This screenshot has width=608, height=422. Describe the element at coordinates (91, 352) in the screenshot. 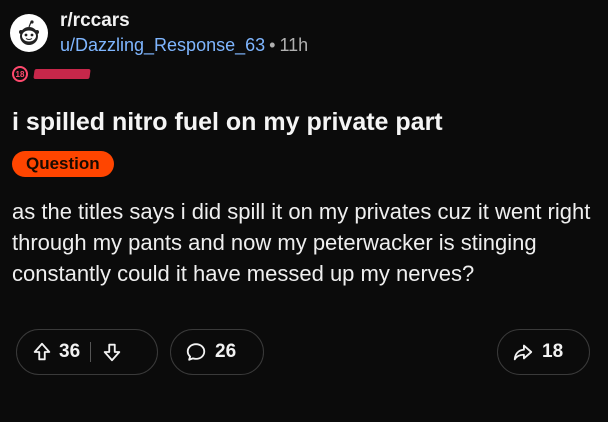

I see `vote-divider` at that location.